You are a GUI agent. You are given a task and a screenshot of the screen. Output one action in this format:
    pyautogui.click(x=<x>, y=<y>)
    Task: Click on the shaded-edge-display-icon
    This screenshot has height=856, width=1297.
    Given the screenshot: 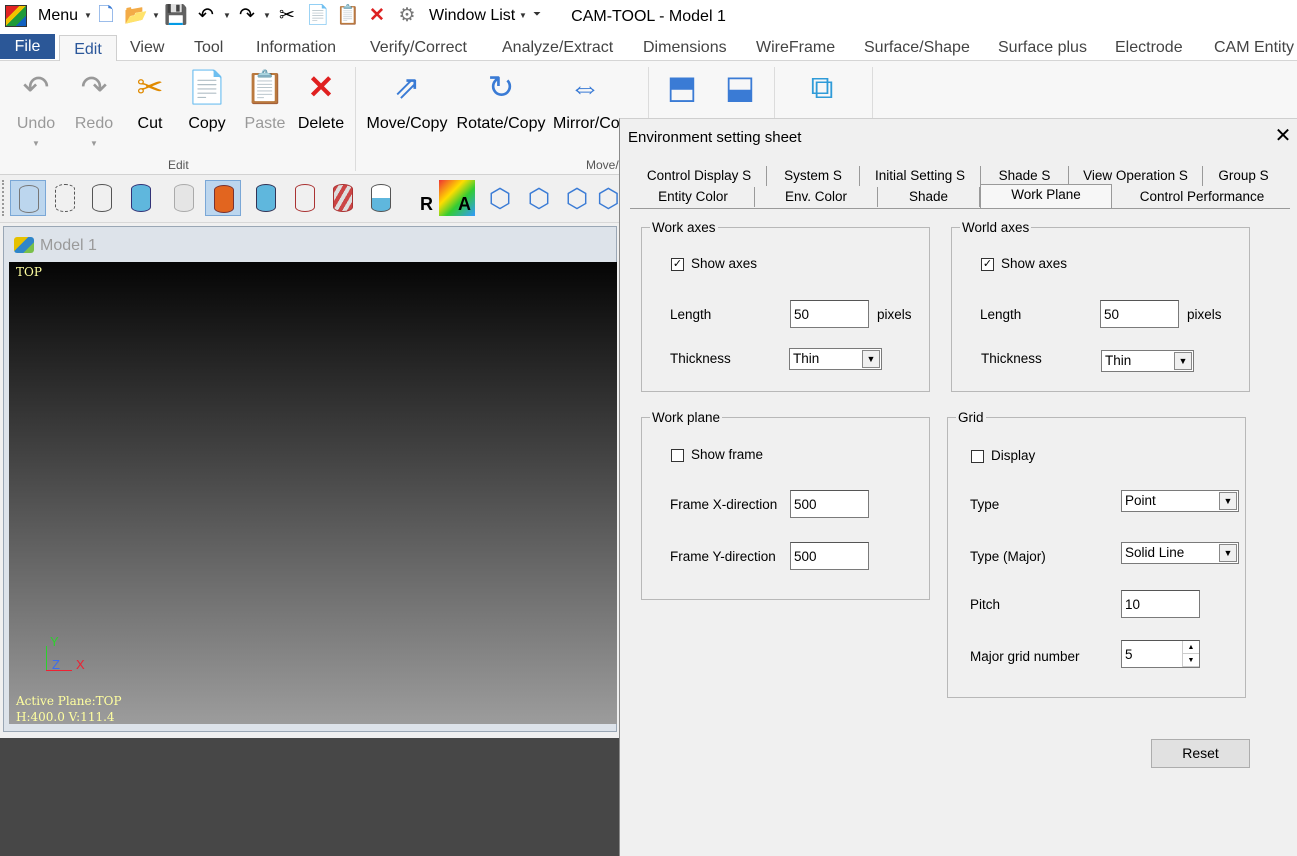 What is the action you would take?
    pyautogui.click(x=266, y=198)
    